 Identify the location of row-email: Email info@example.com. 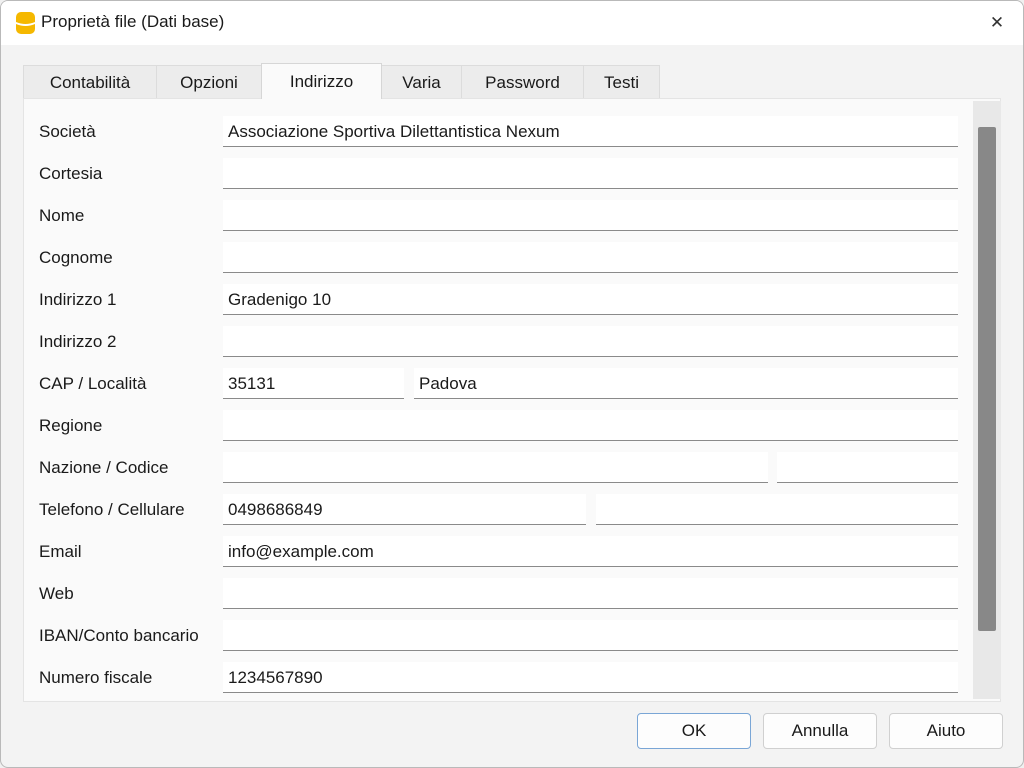
(494, 552).